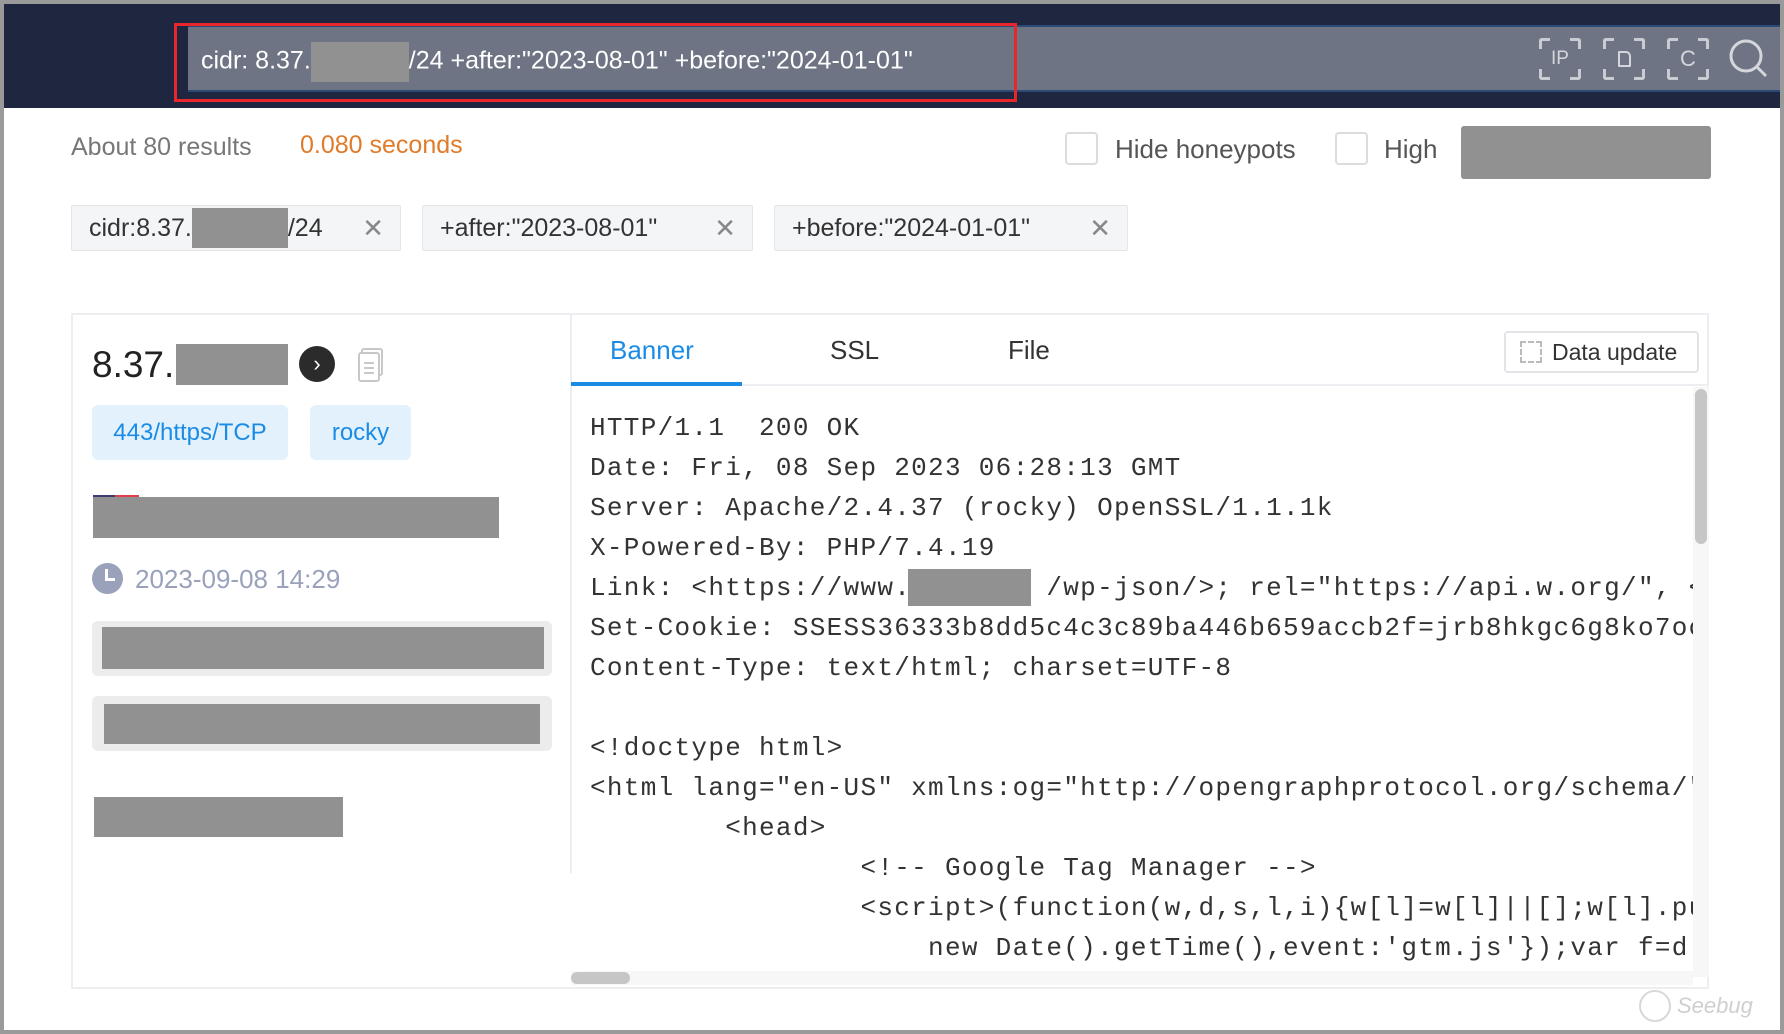 The width and height of the screenshot is (1784, 1034). I want to click on timestamp: 2023-09-08 14:29, so click(238, 579).